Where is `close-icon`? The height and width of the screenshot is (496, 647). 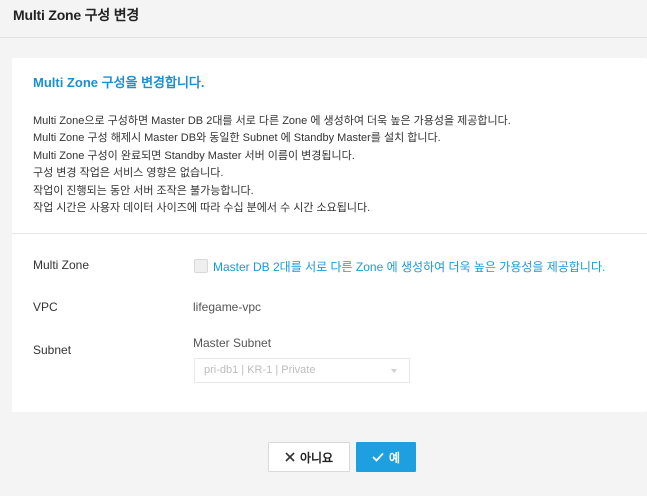
close-icon is located at coordinates (290, 457).